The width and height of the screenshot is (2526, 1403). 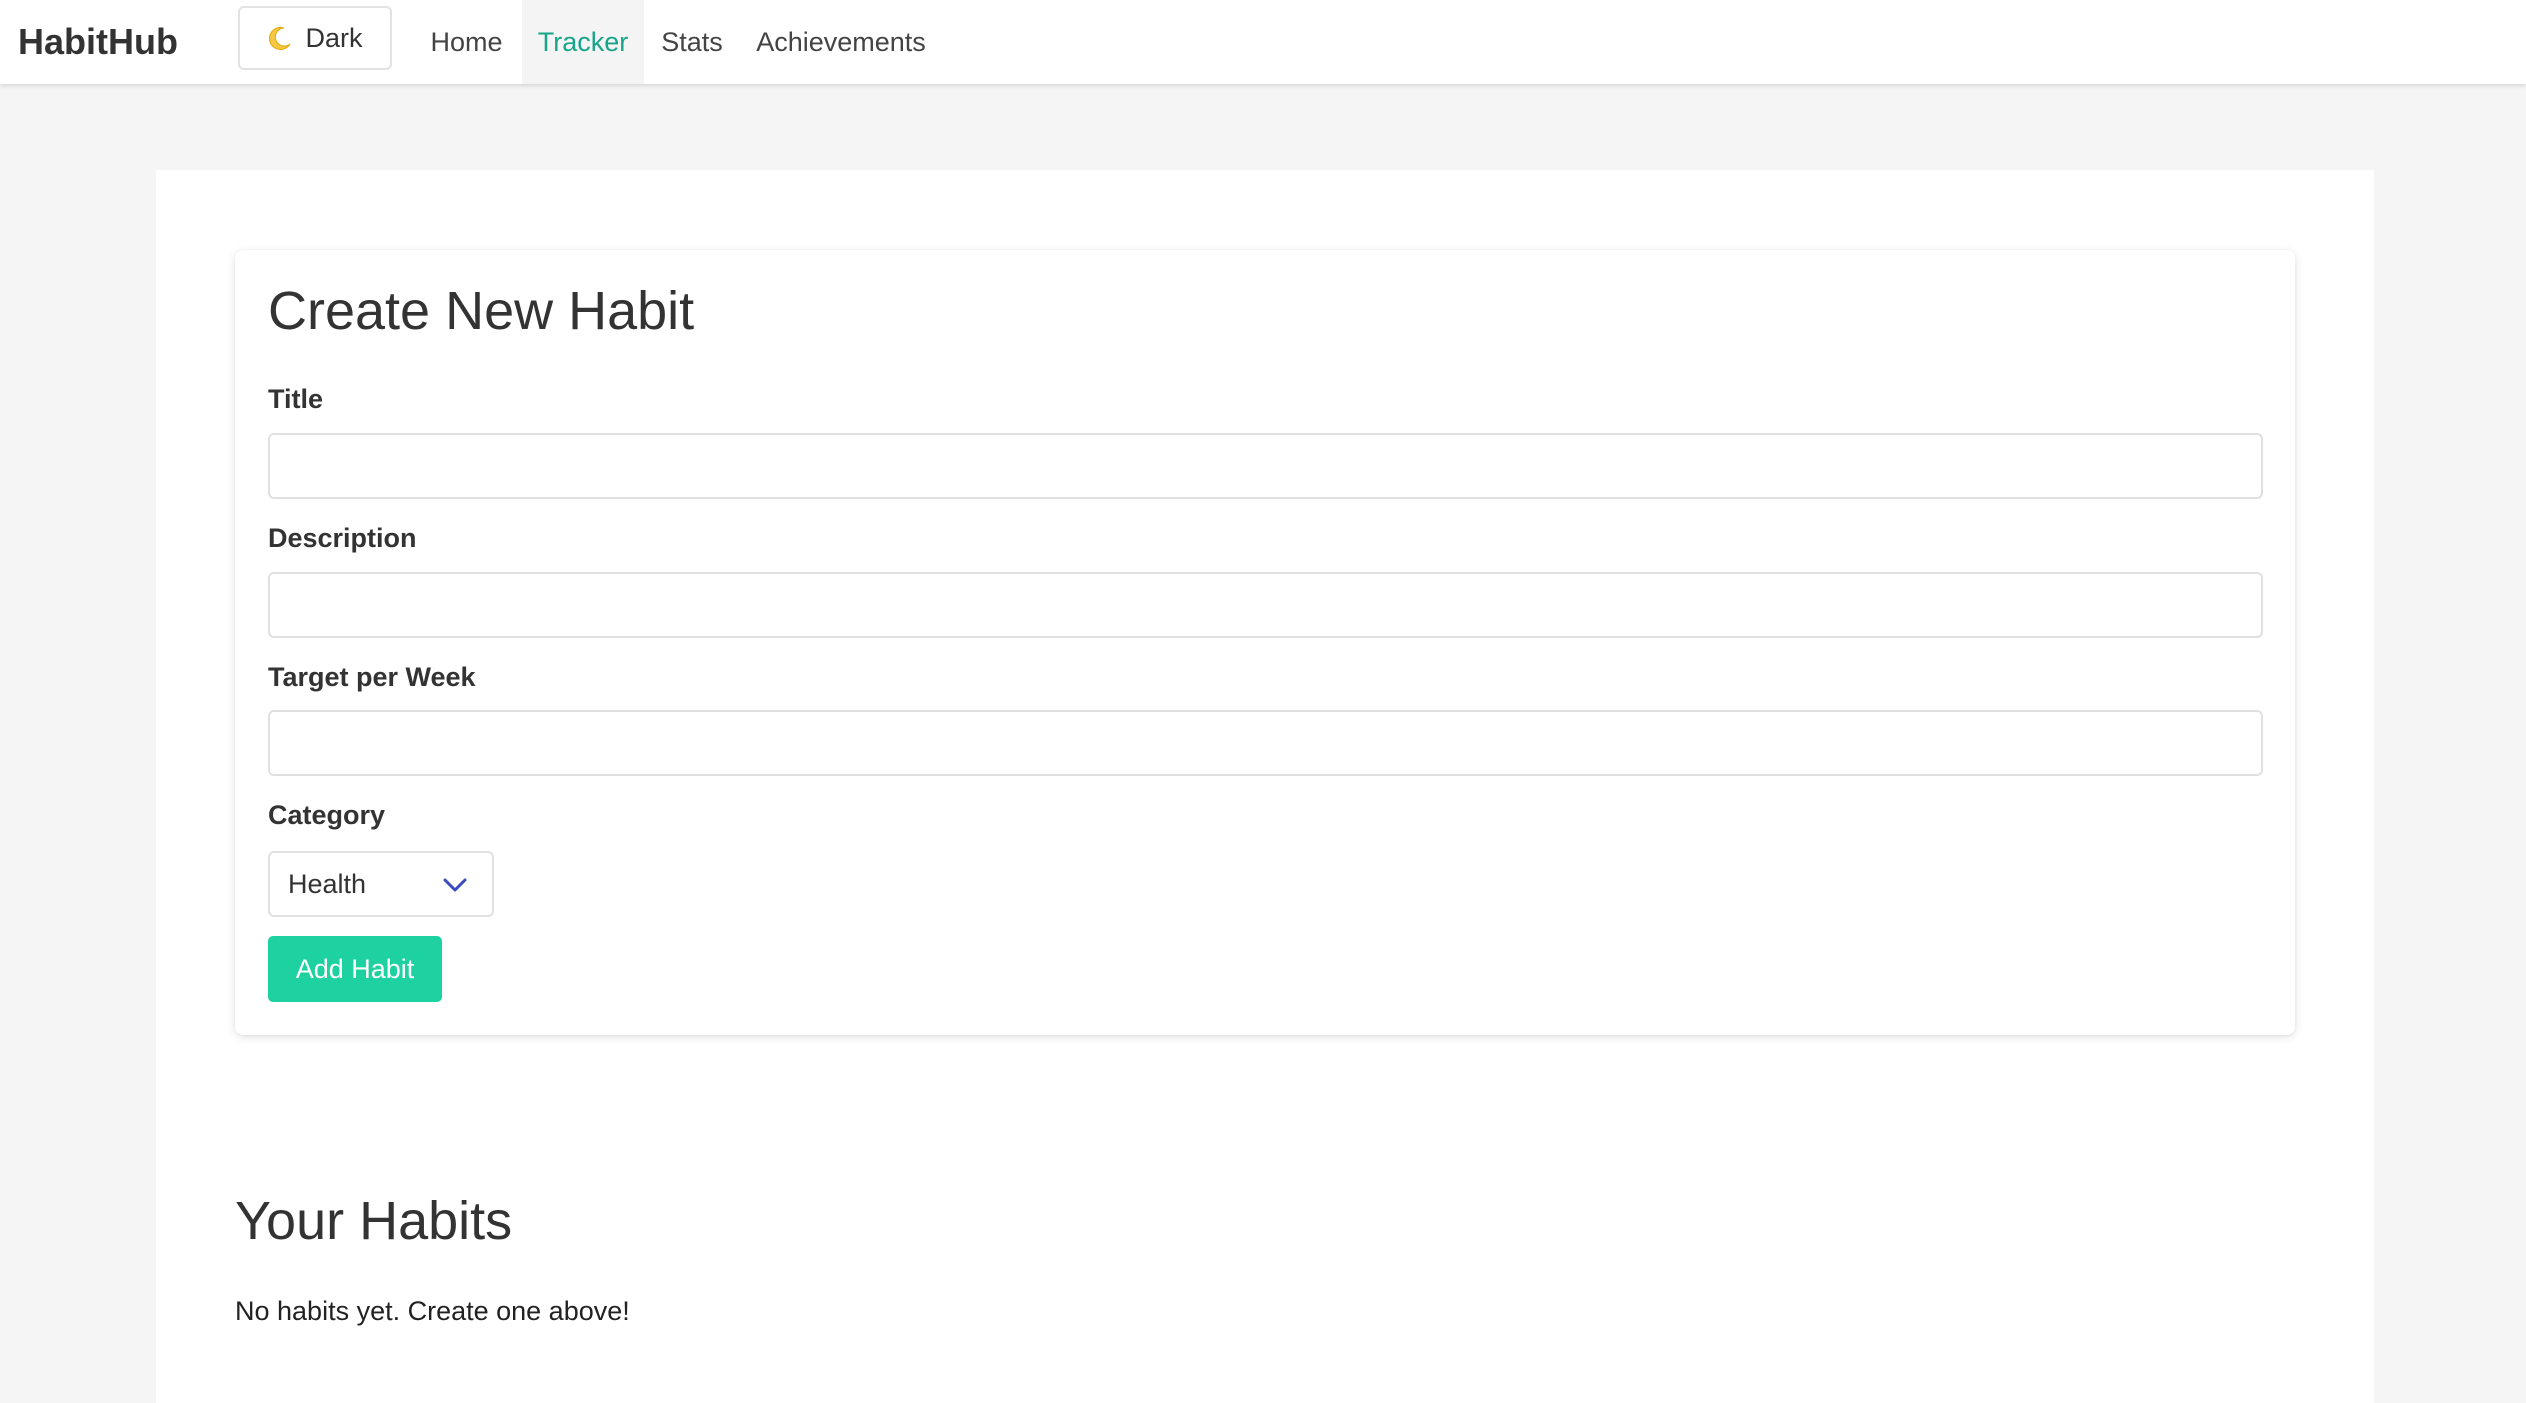 What do you see at coordinates (327, 883) in the screenshot?
I see `category-selected-value: Health` at bounding box center [327, 883].